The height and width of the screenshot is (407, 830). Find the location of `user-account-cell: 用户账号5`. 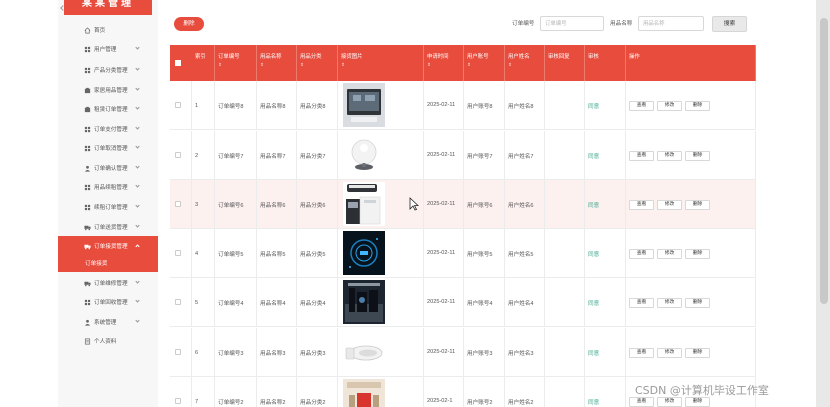

user-account-cell: 用户账号5 is located at coordinates (484, 253).